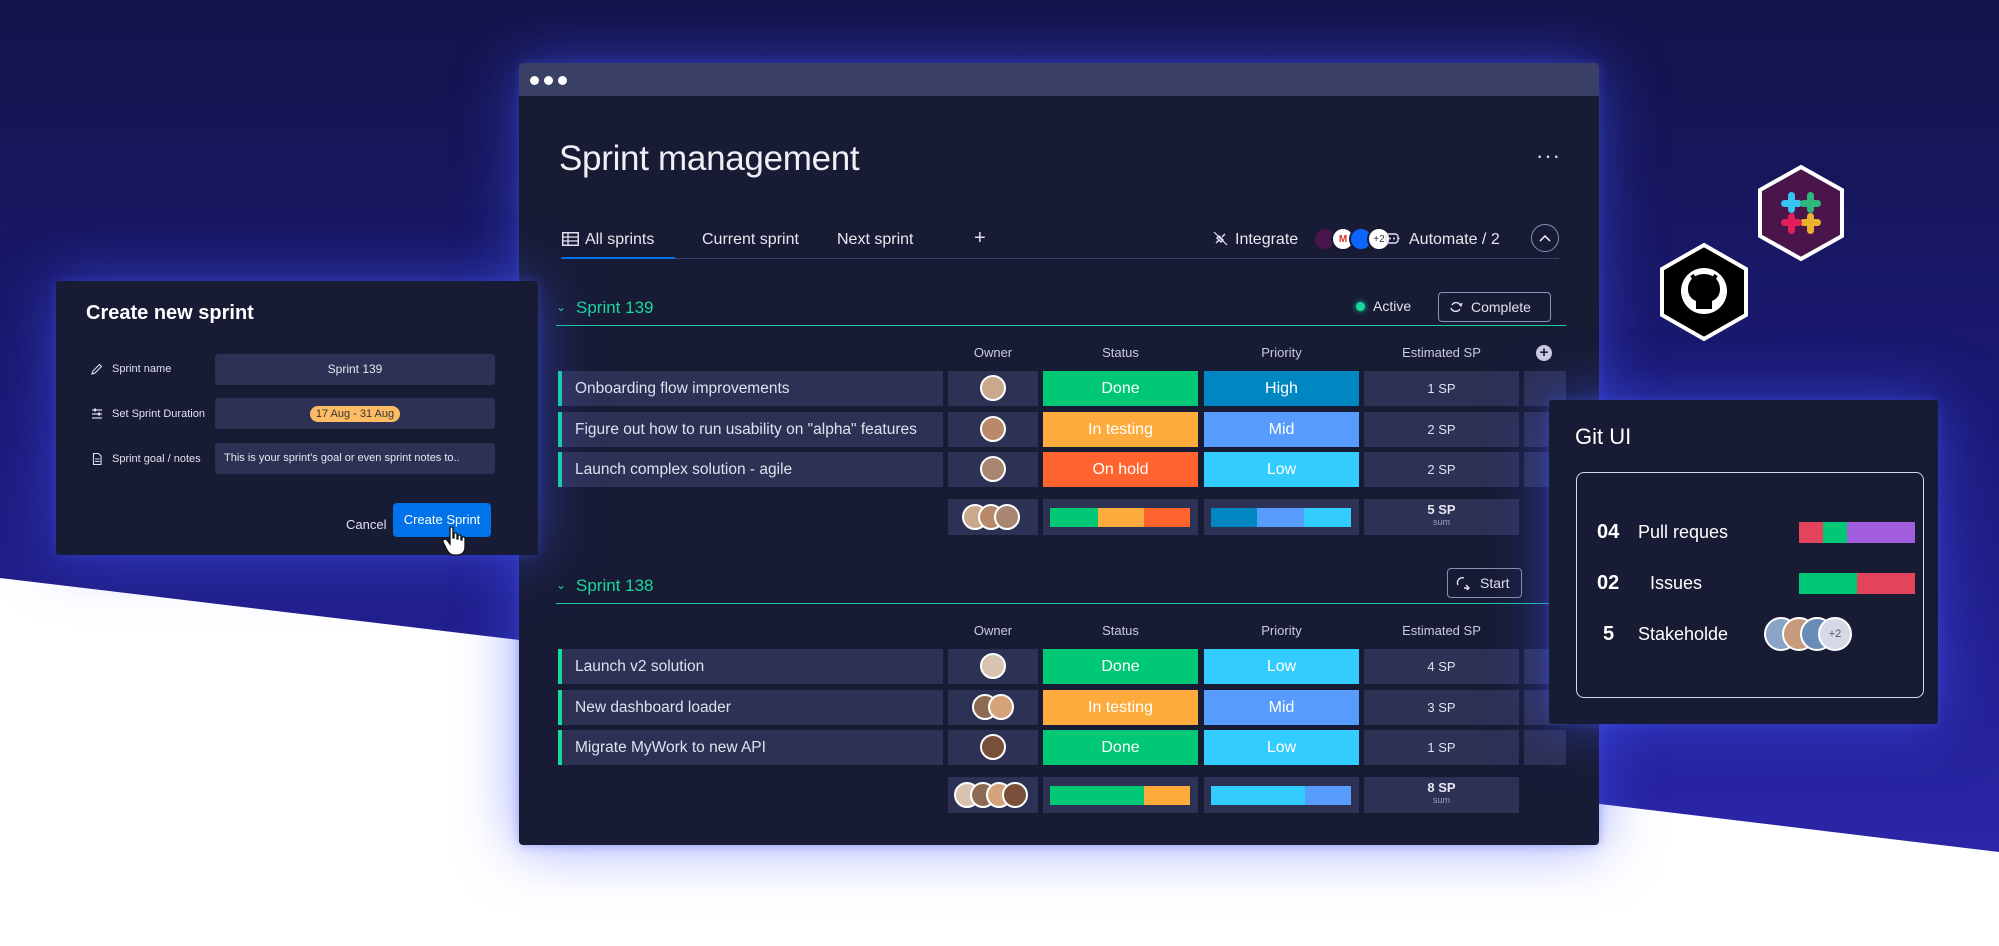 The height and width of the screenshot is (946, 1999). I want to click on complete-sprint-button: Complete, so click(1494, 307).